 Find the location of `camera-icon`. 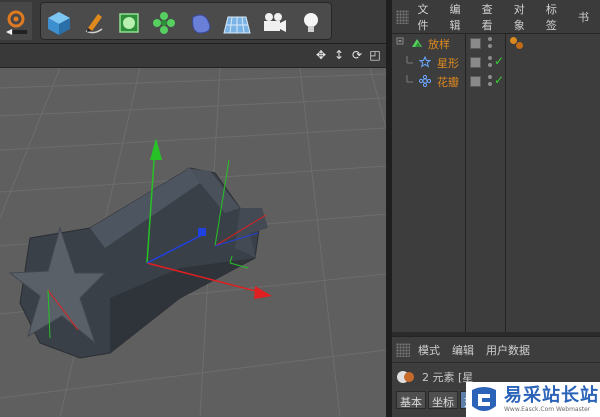

camera-icon is located at coordinates (275, 22).